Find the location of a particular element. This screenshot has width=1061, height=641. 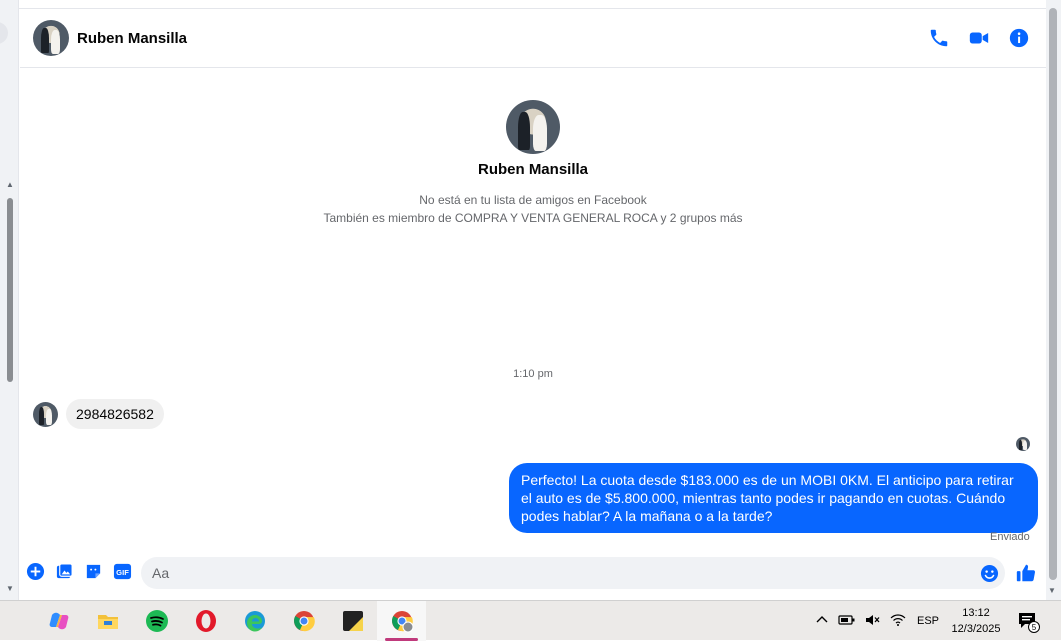

right-scrollbar: ▼ is located at coordinates (1053, 300).